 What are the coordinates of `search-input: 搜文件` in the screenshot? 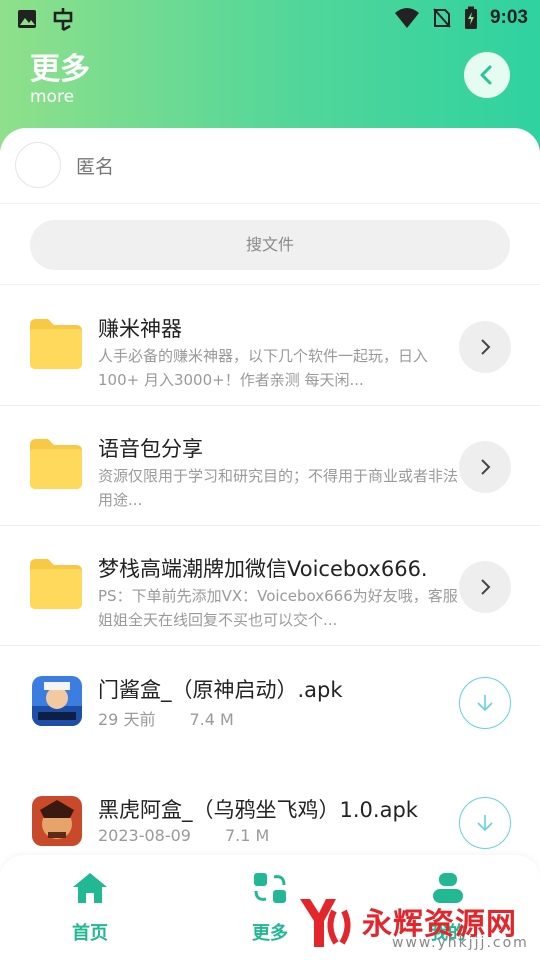 It's located at (270, 245).